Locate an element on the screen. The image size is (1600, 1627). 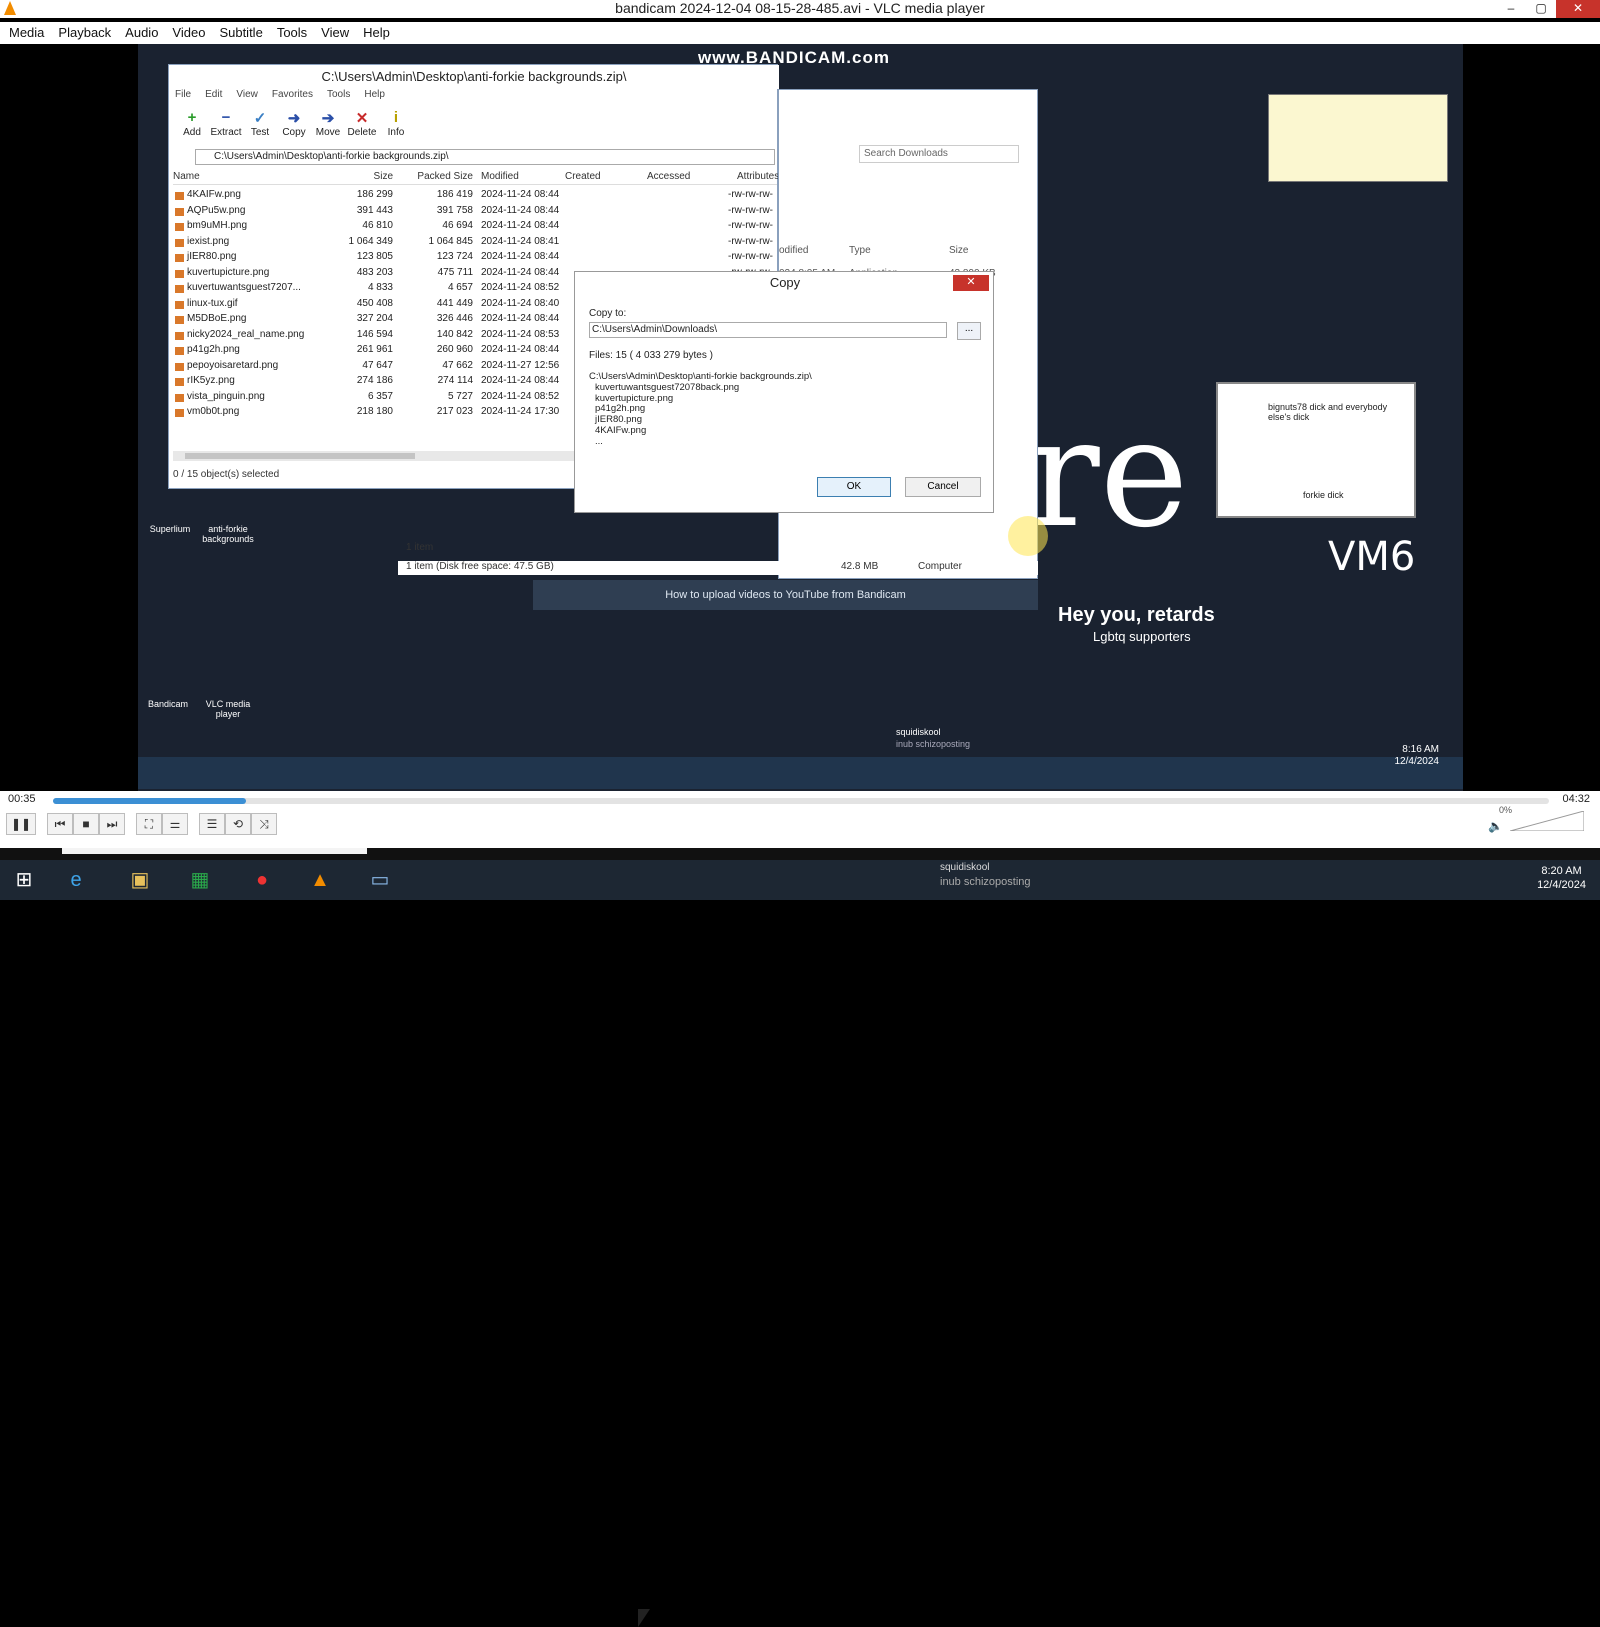
table-cell: 1 064 845 is located at coordinates (451, 241).